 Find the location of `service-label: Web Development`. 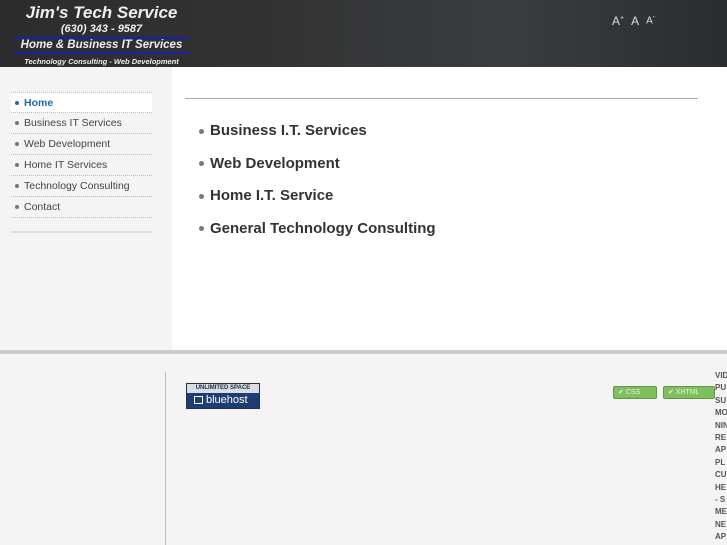

service-label: Web Development is located at coordinates (275, 163).